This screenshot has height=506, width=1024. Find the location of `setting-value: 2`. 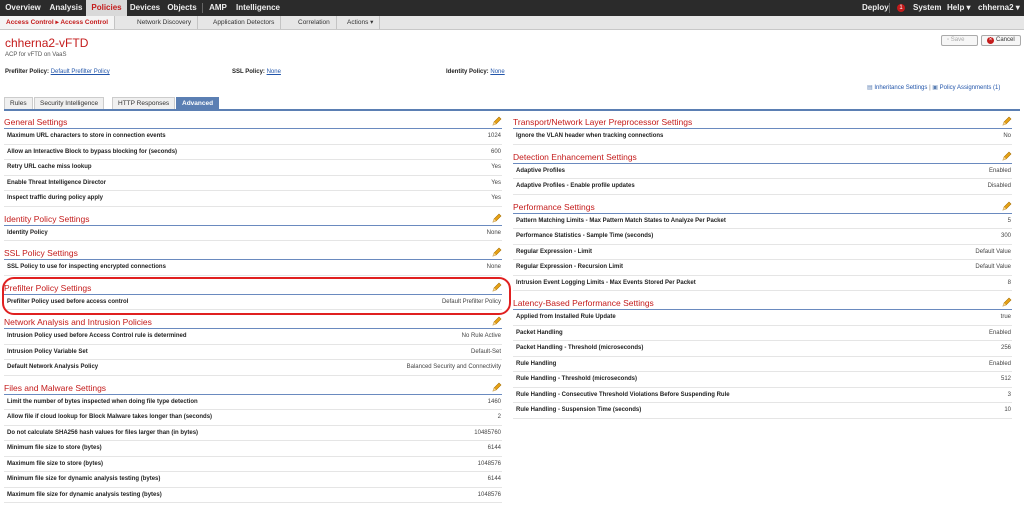

setting-value: 2 is located at coordinates (499, 417).